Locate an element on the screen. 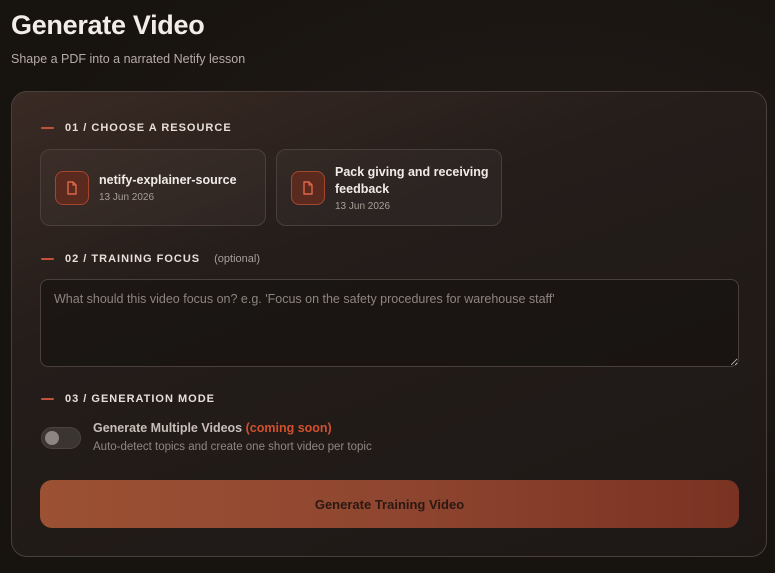 The width and height of the screenshot is (775, 573). section-header-focus: 02 / TRAINING FOCUS (optional) is located at coordinates (150, 259).